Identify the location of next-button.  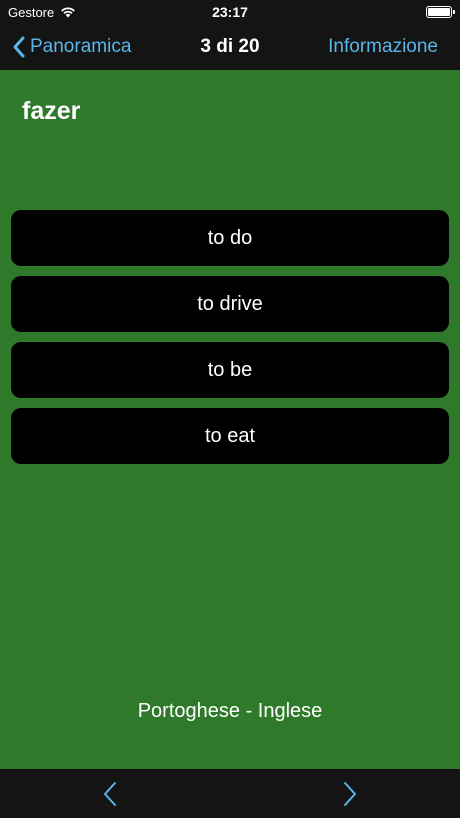
(350, 794).